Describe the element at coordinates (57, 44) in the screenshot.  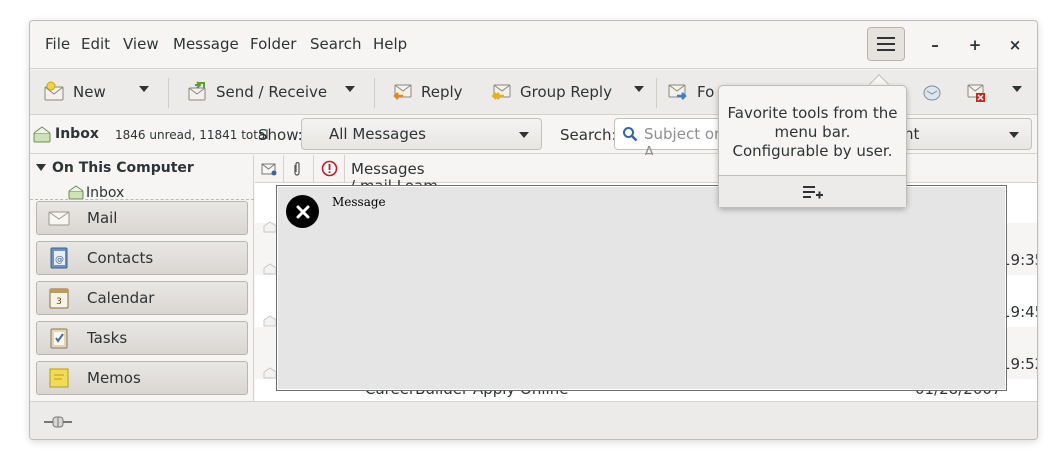
I see `menu-file: File` at that location.